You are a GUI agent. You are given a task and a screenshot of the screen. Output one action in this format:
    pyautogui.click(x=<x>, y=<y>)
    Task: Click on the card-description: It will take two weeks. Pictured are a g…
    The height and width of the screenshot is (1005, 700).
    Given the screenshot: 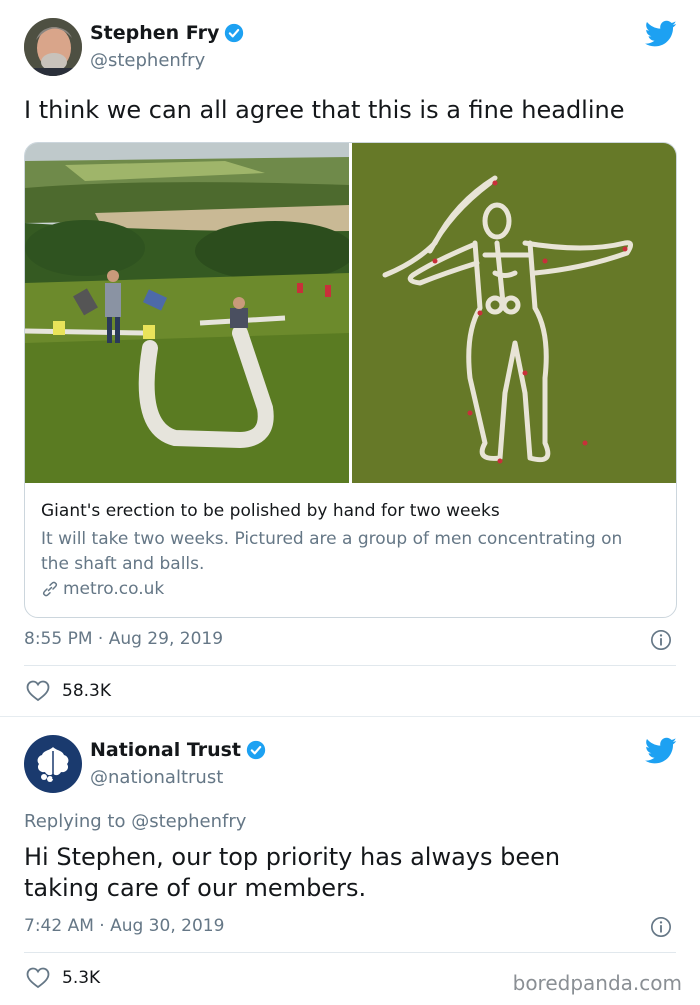 What is the action you would take?
    pyautogui.click(x=332, y=551)
    